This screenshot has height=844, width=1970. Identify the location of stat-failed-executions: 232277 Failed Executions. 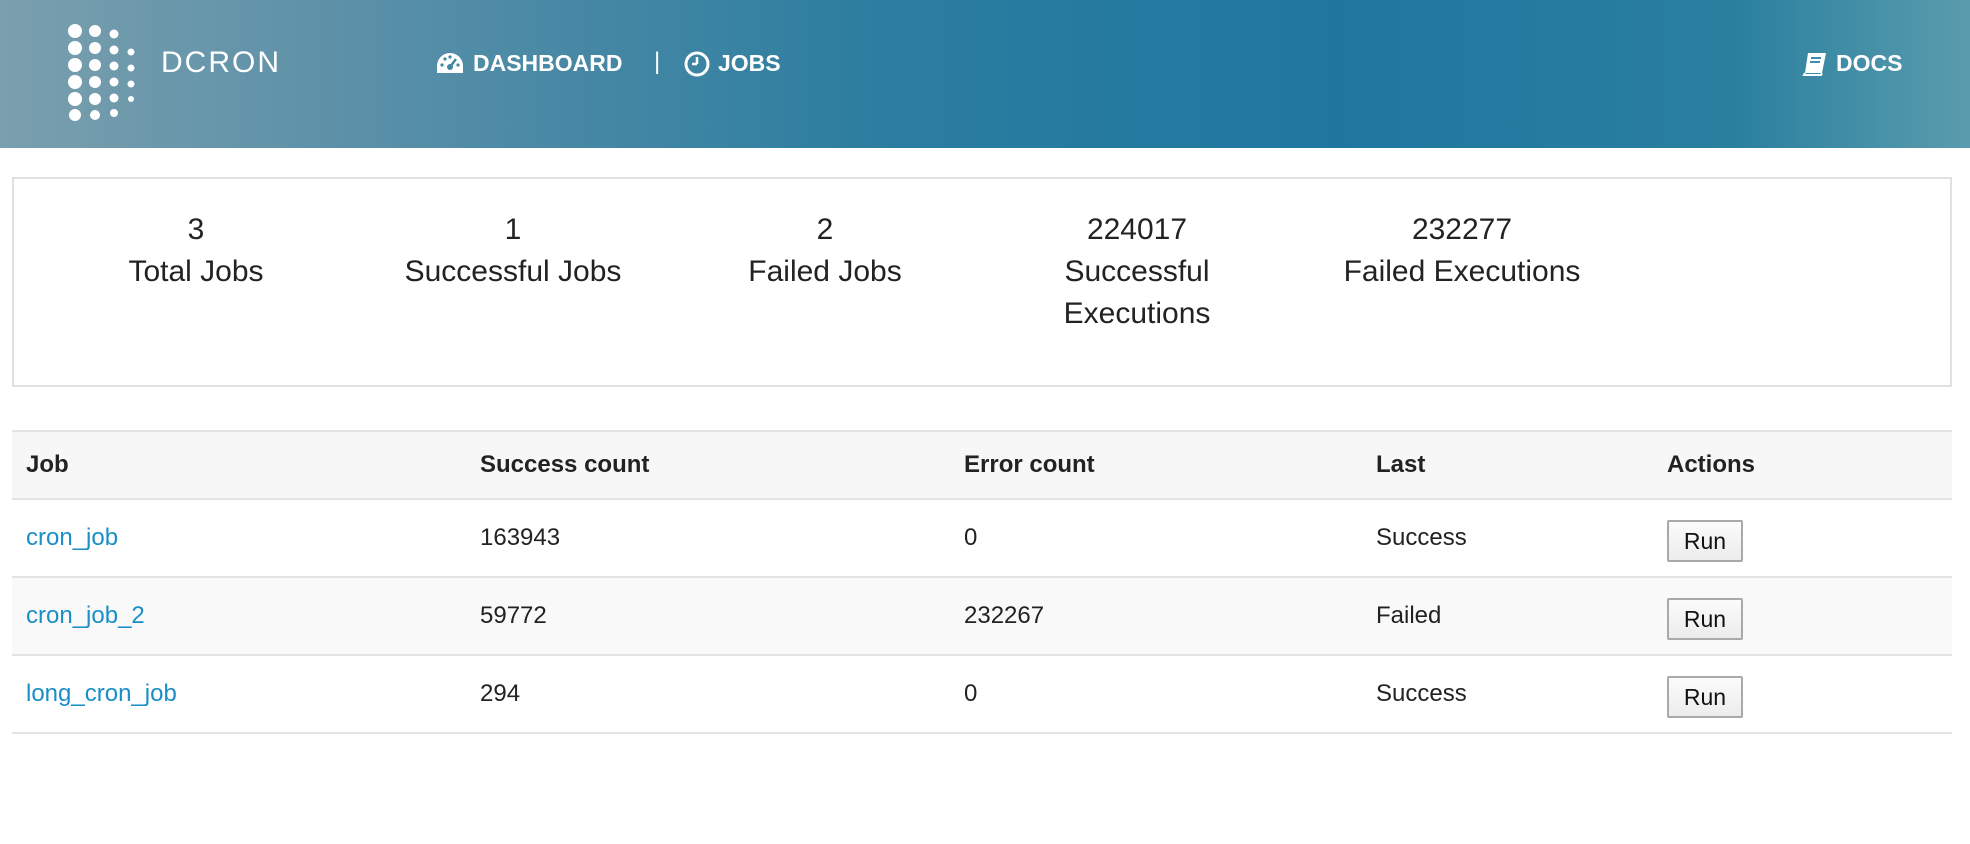
(1462, 251).